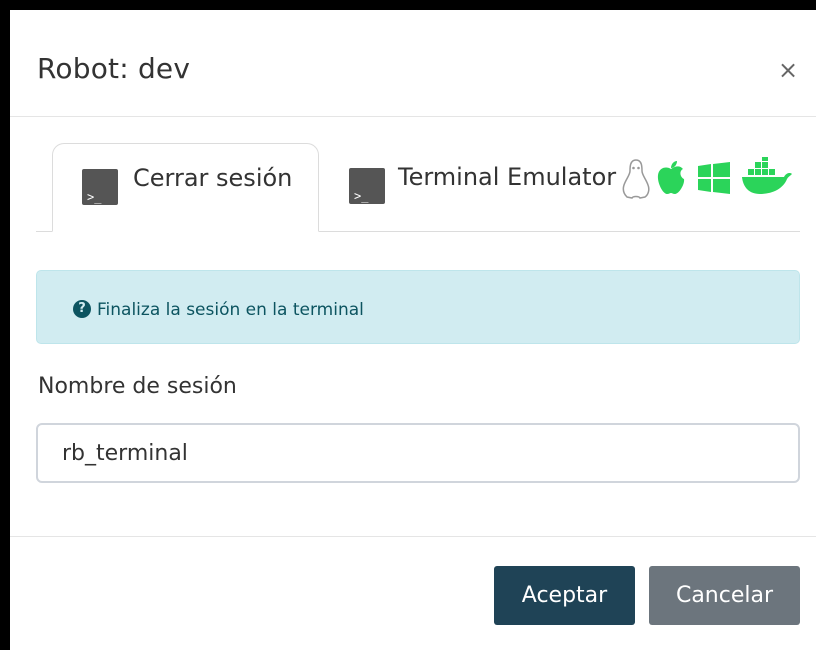 This screenshot has height=650, width=816. I want to click on session-name-input, so click(418, 453).